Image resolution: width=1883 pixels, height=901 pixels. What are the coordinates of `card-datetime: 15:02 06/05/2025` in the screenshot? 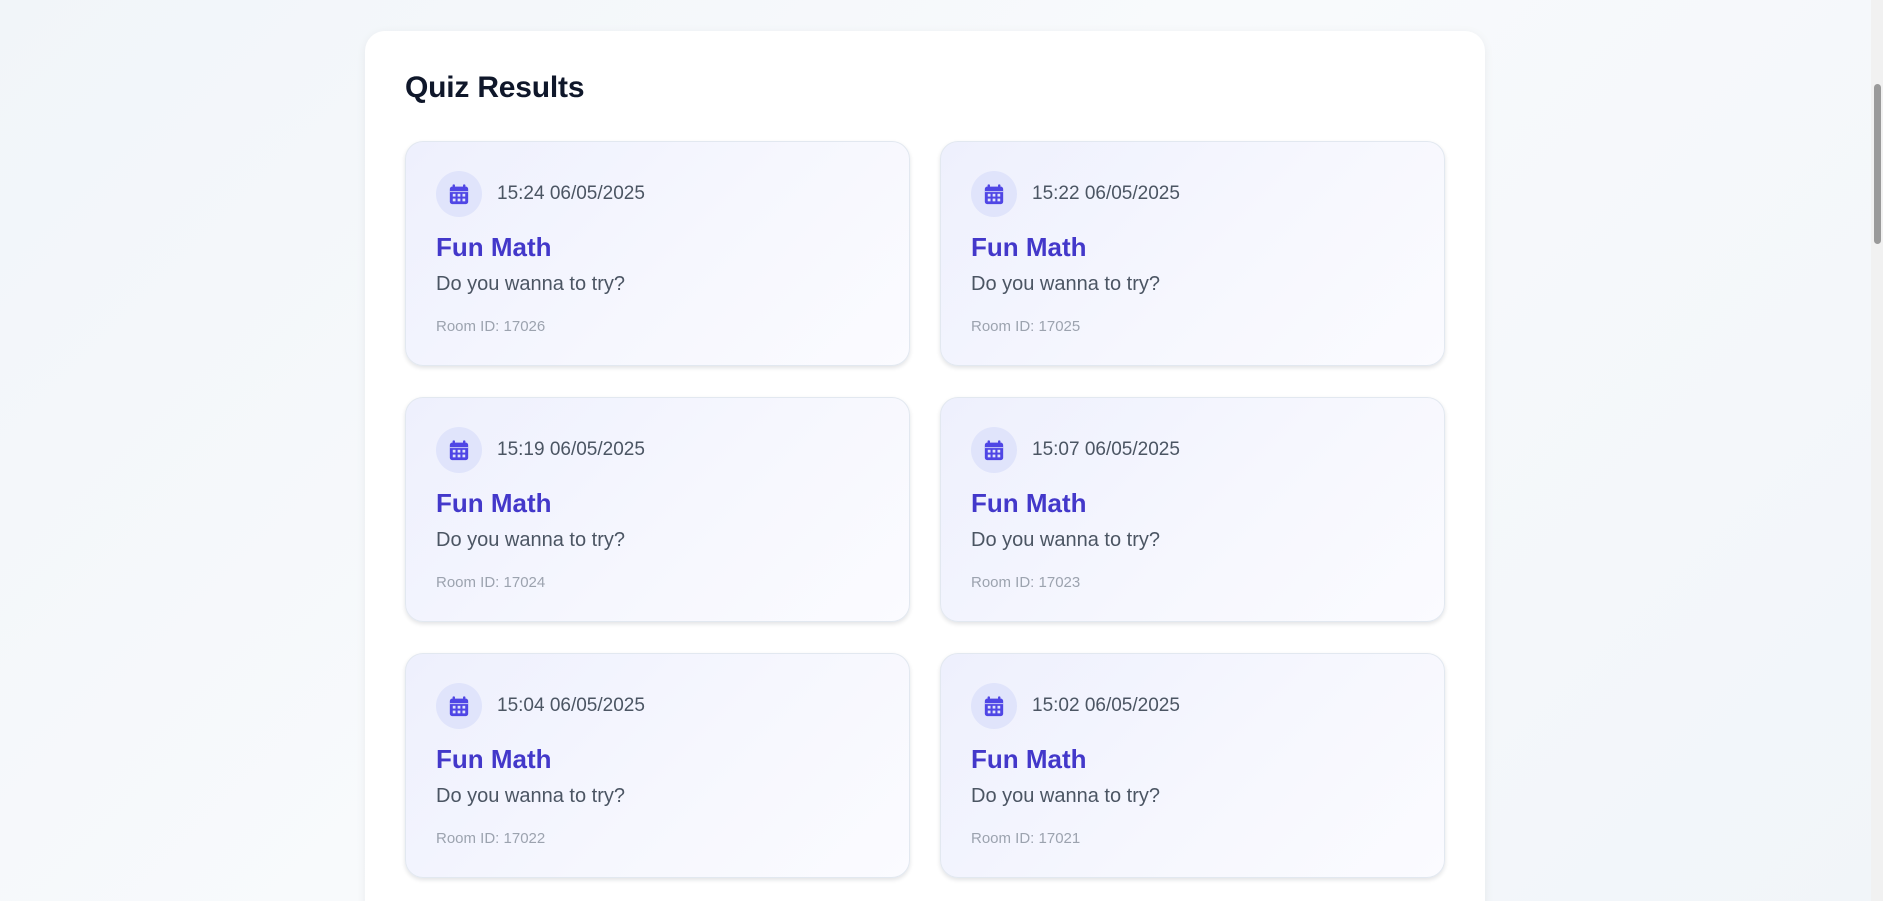 It's located at (1106, 705).